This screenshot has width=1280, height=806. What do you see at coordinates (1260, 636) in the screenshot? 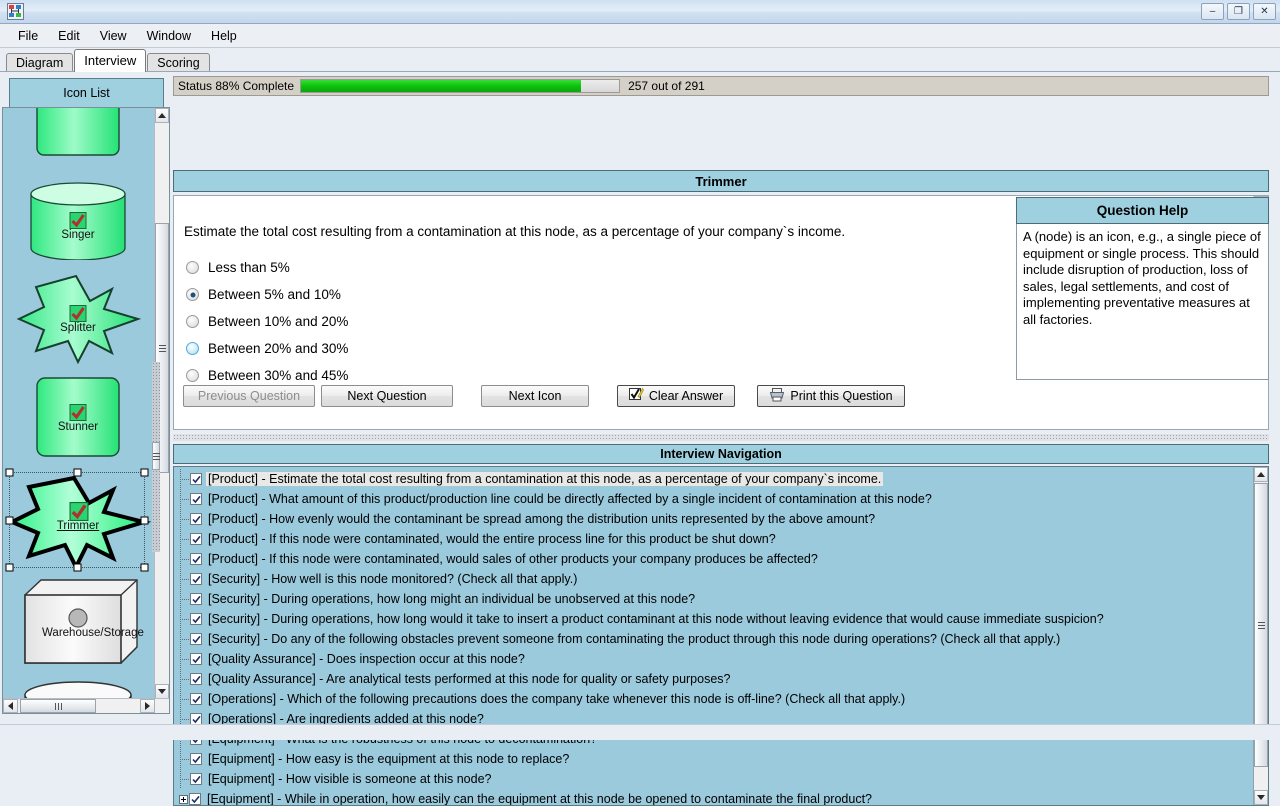
I see `navigation-scrollbar` at bounding box center [1260, 636].